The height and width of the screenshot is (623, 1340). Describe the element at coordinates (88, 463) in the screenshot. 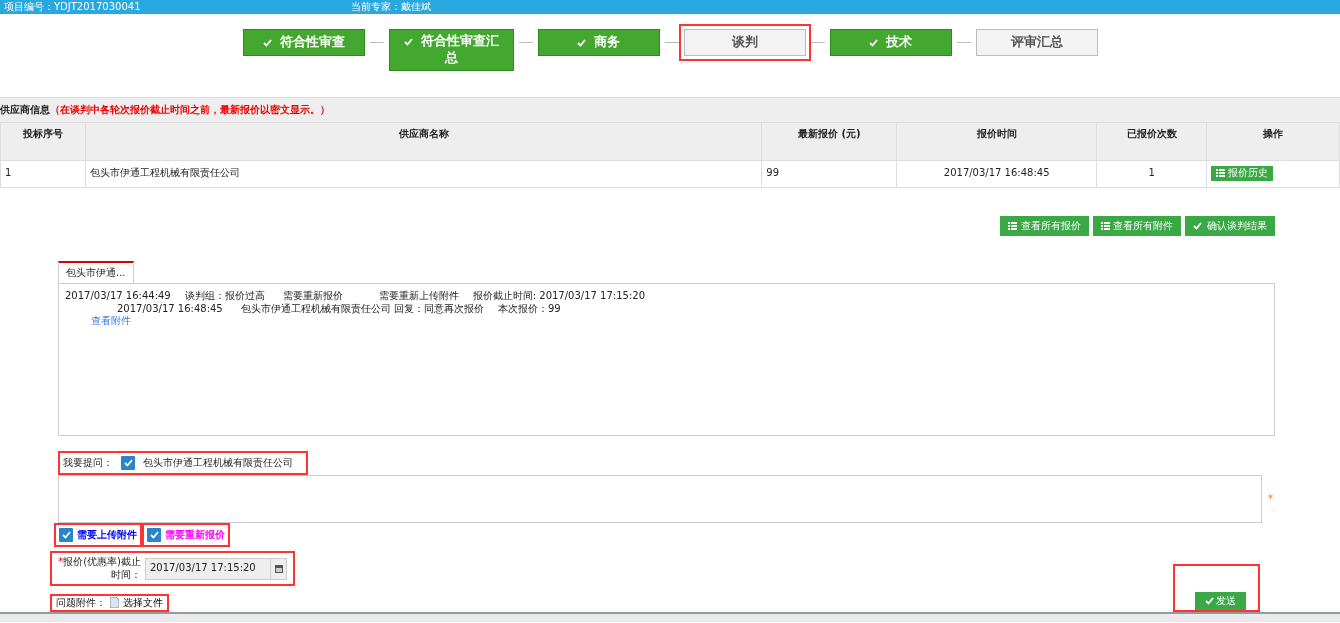

I see `question-label: 我要提问：` at that location.